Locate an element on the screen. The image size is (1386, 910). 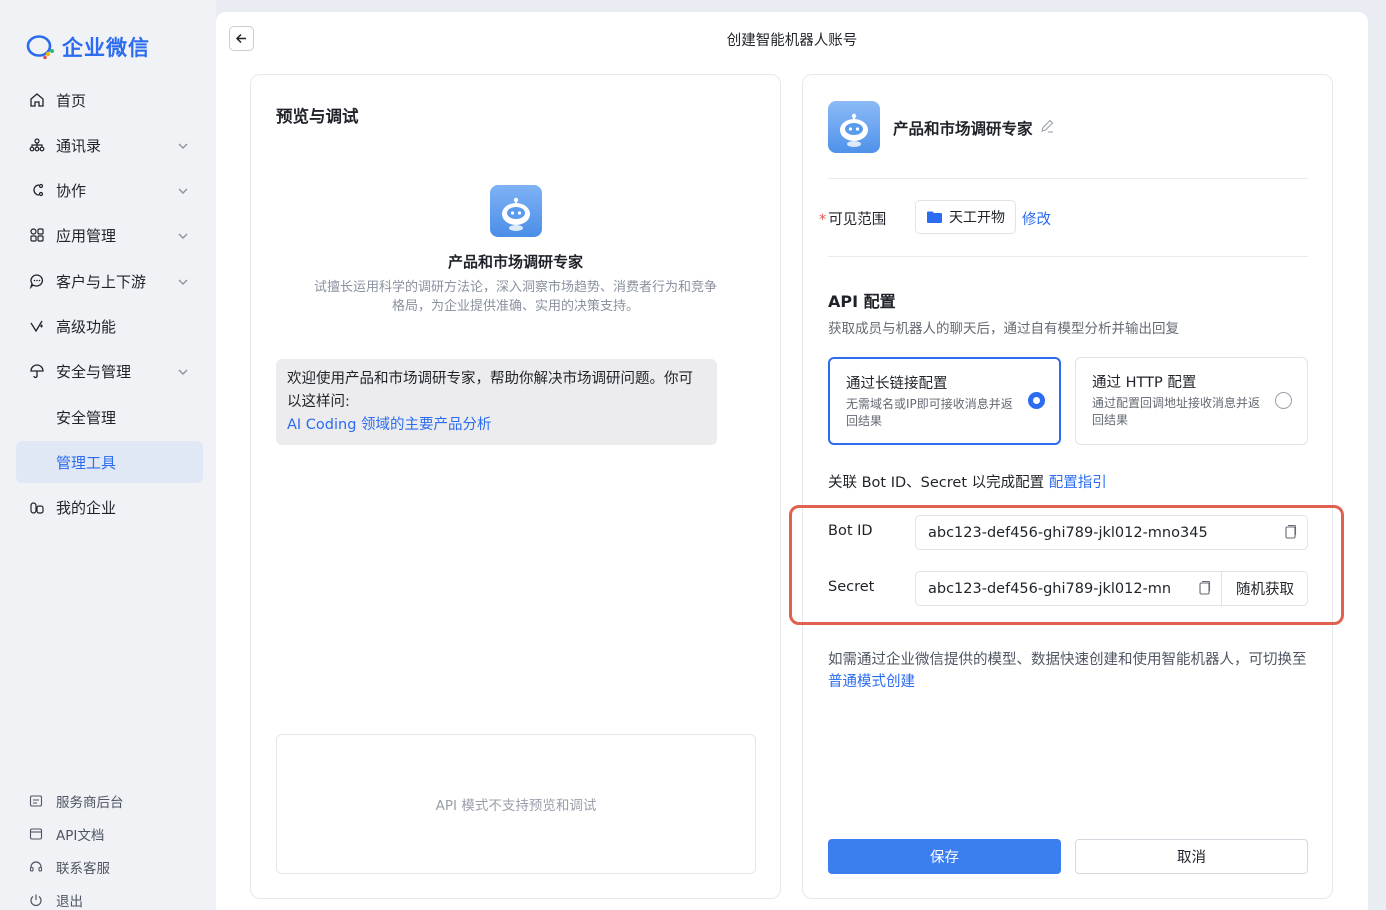
chat-bubble-icon is located at coordinates (37, 281).